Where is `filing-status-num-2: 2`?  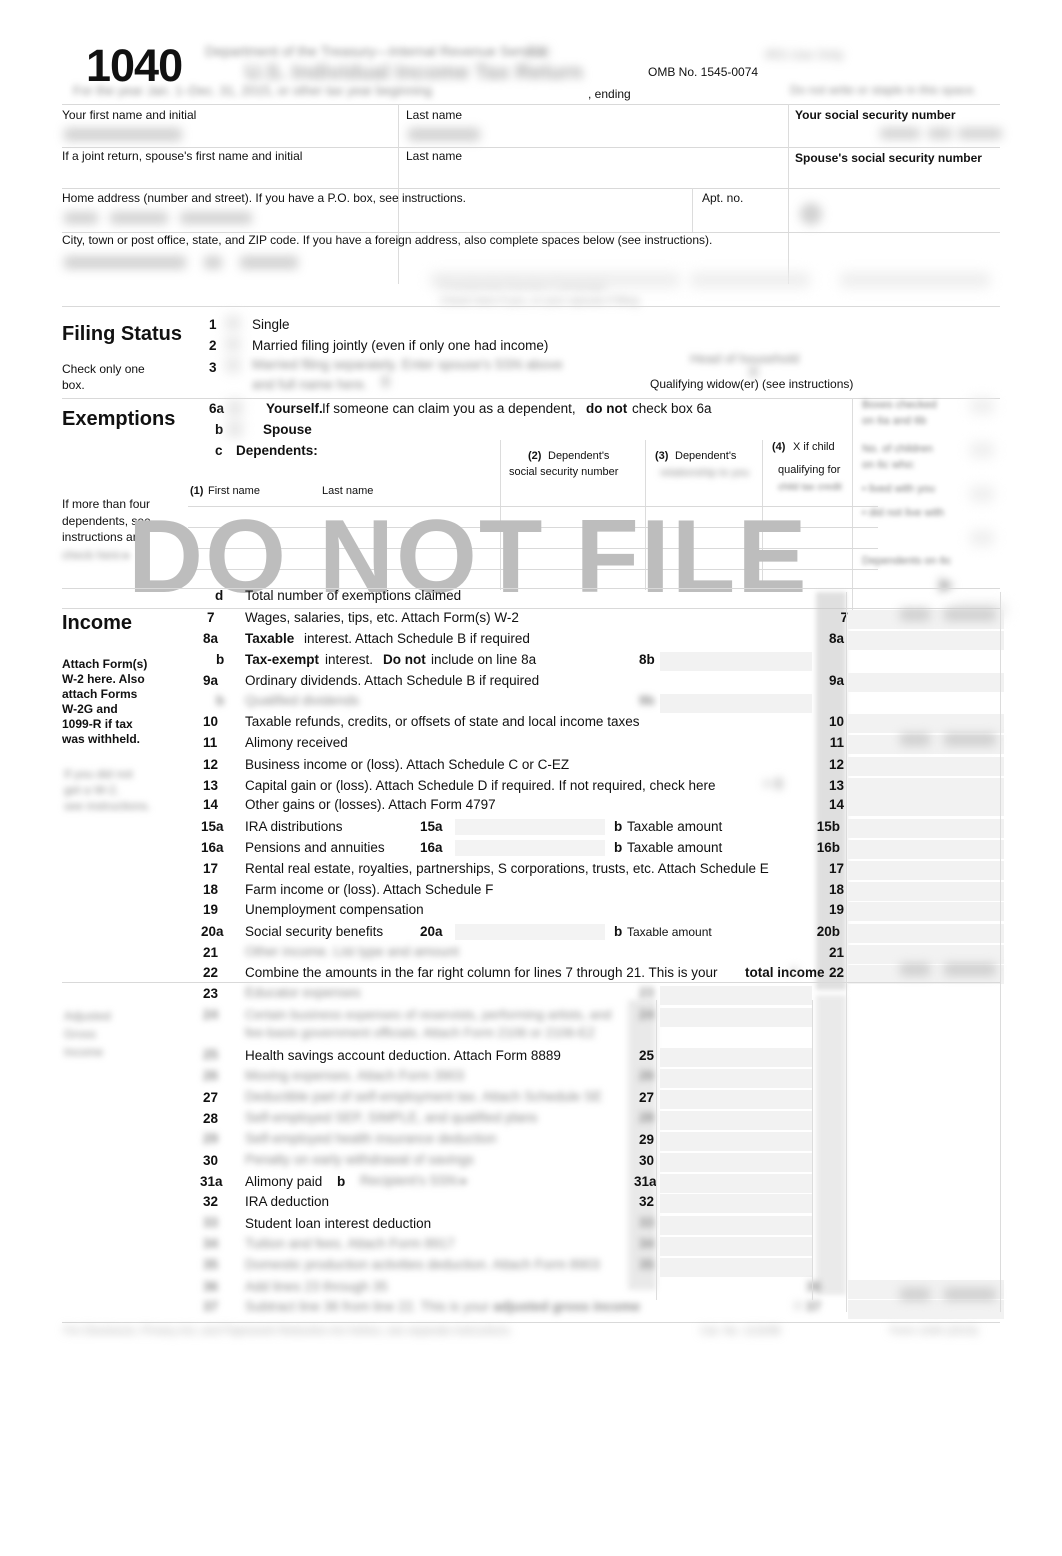 filing-status-num-2: 2 is located at coordinates (213, 345).